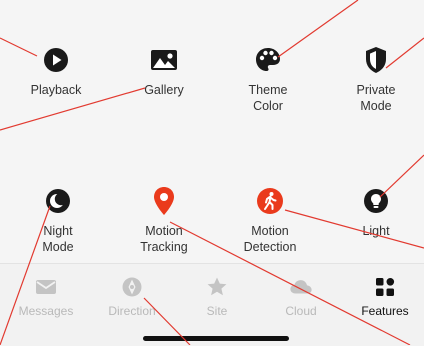 The height and width of the screenshot is (346, 424). Describe the element at coordinates (270, 239) in the screenshot. I see `feature-label: Motion Detection` at that location.